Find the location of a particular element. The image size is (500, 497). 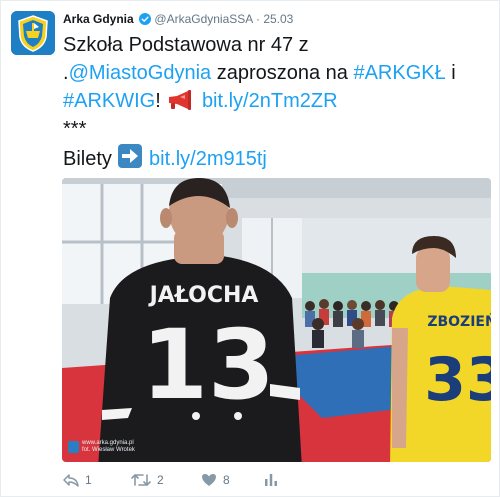

hashtag-link-arkgkl: #ARKGKŁ is located at coordinates (399, 73).